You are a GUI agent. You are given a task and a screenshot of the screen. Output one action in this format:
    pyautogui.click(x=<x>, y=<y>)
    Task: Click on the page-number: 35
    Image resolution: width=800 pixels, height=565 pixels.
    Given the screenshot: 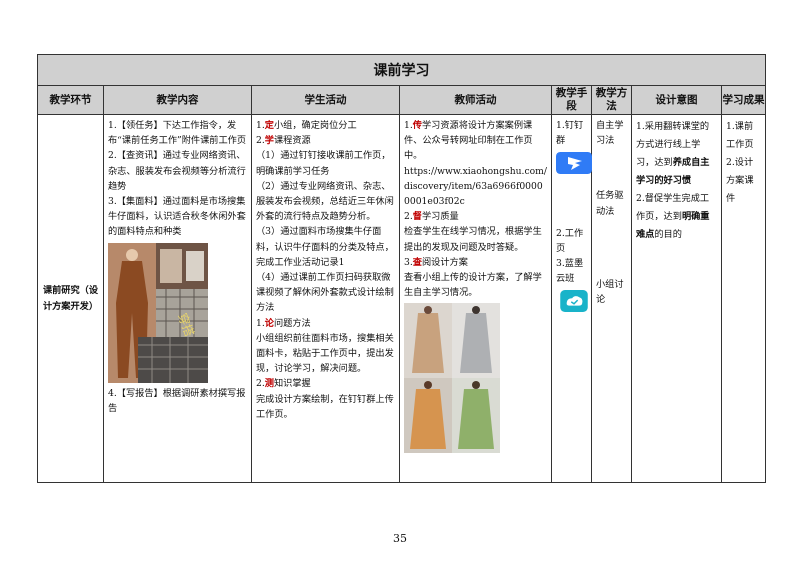 What is the action you would take?
    pyautogui.click(x=400, y=538)
    